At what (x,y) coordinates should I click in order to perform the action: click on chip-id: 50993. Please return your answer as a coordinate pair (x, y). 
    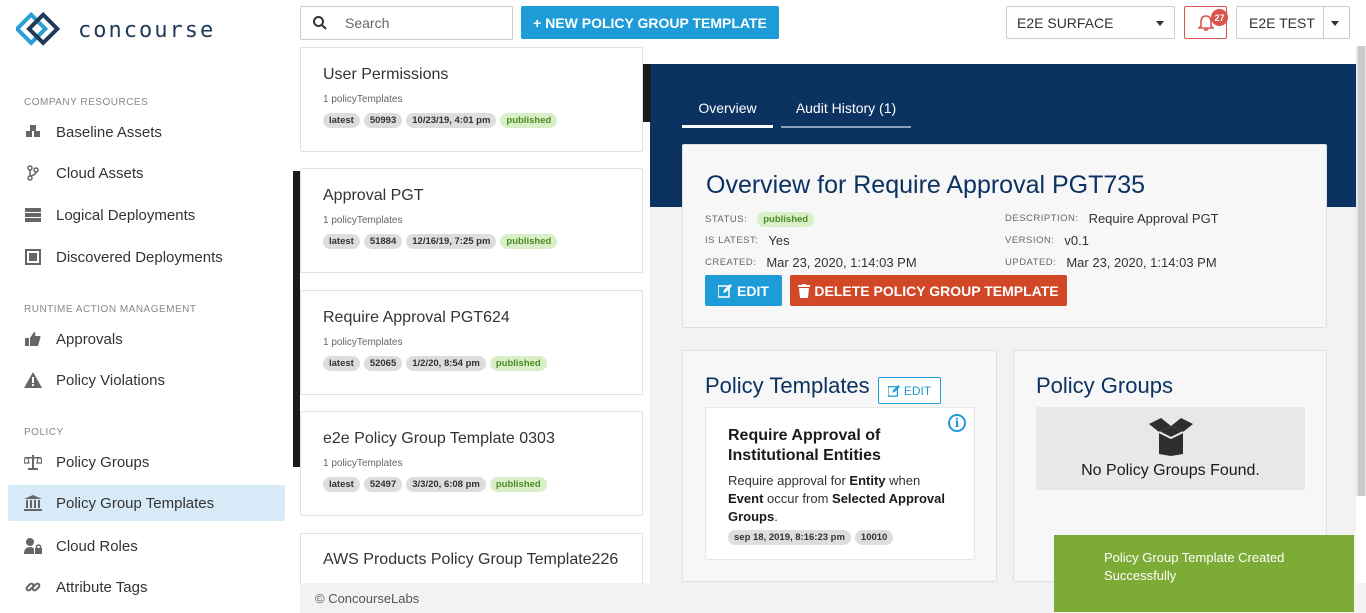
    Looking at the image, I should click on (383, 120).